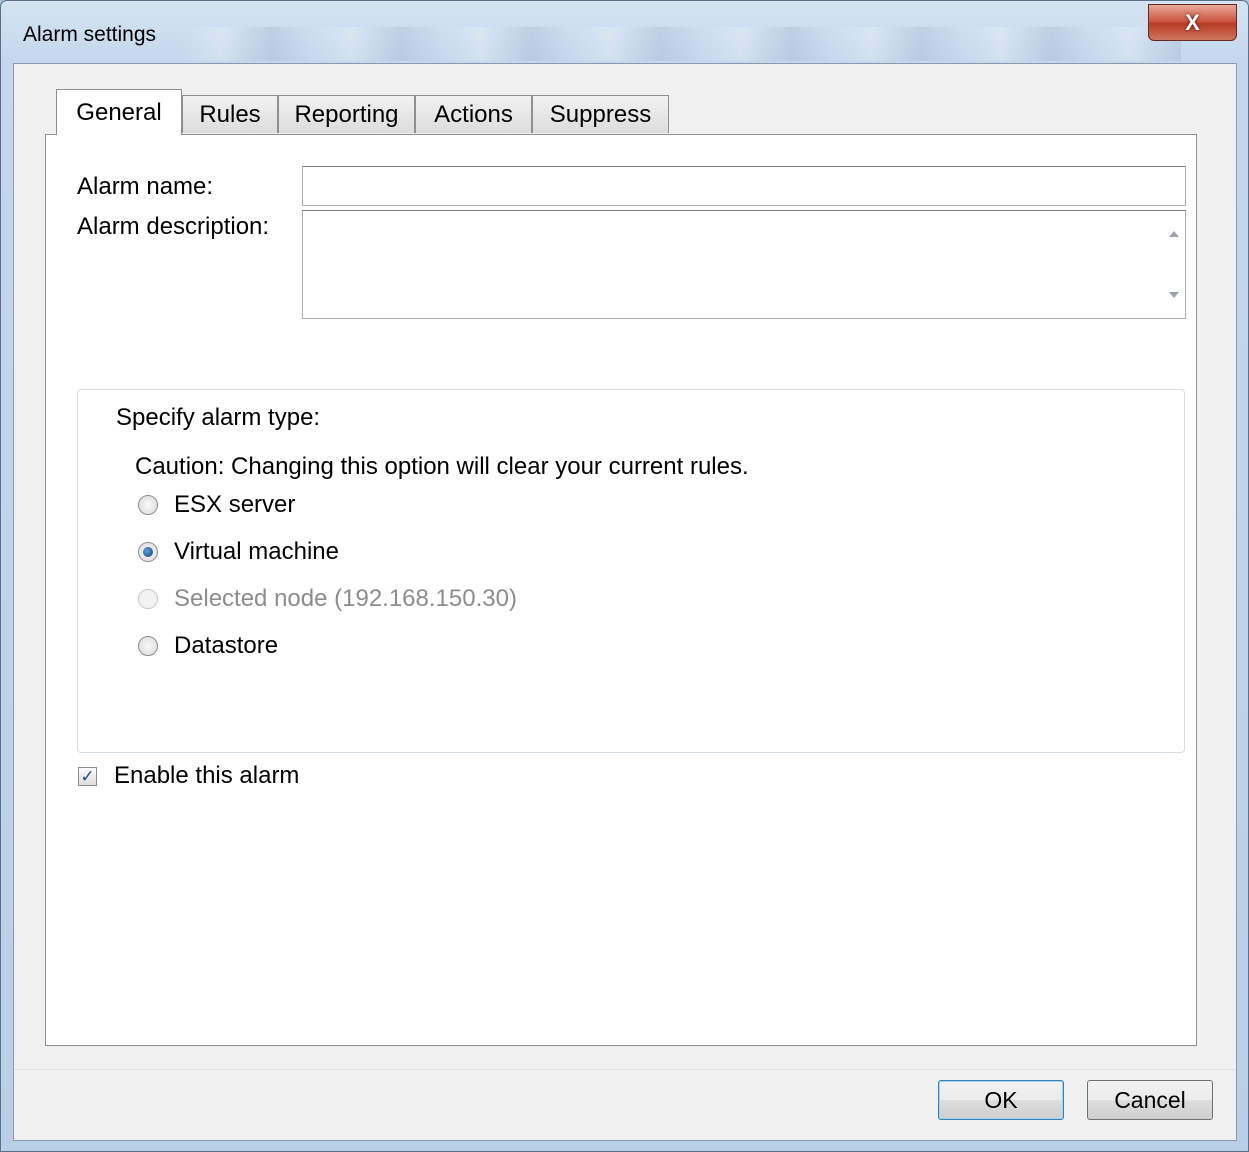  I want to click on radio-datastore: Datastore, so click(208, 646).